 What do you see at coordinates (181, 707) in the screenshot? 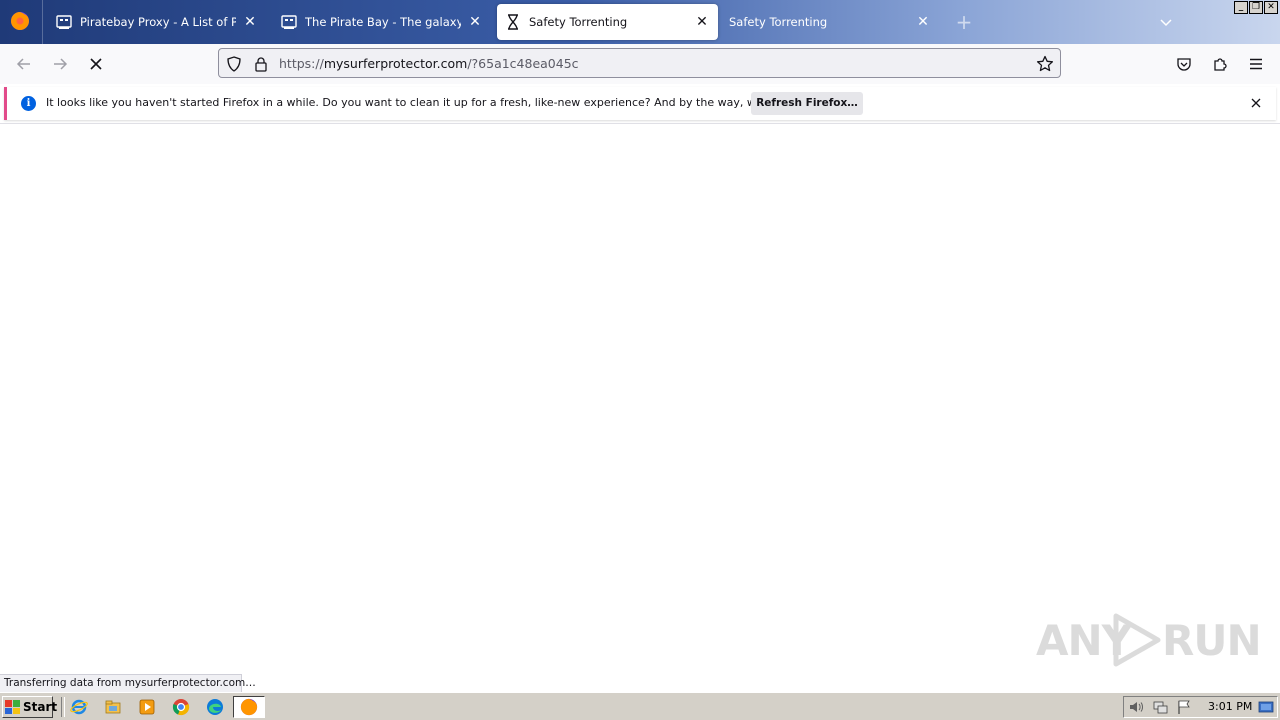
I see `chrome-icon` at bounding box center [181, 707].